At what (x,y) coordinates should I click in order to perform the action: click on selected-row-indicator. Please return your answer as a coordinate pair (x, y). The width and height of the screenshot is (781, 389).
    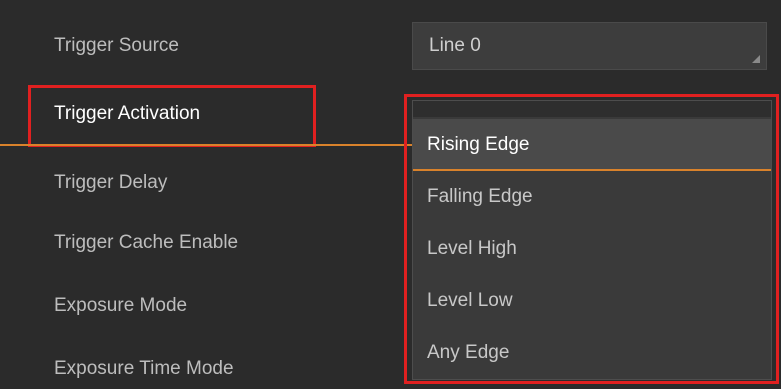
    Looking at the image, I should click on (207, 145).